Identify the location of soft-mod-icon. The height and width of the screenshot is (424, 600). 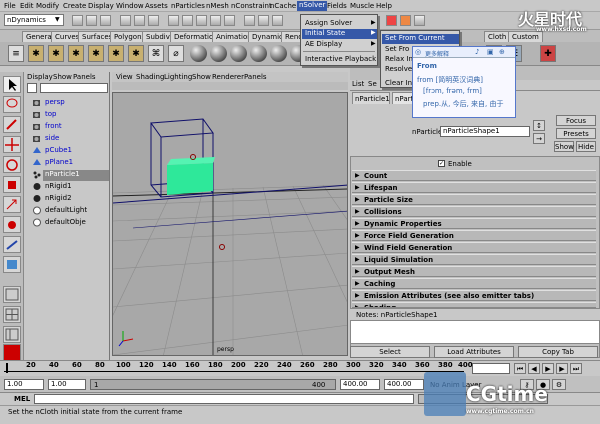
(12, 224).